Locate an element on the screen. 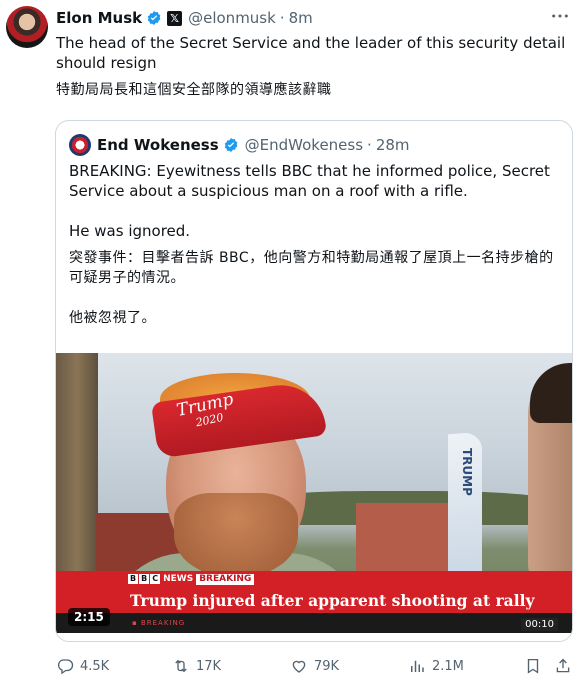  views-button: 2.1M is located at coordinates (436, 666).